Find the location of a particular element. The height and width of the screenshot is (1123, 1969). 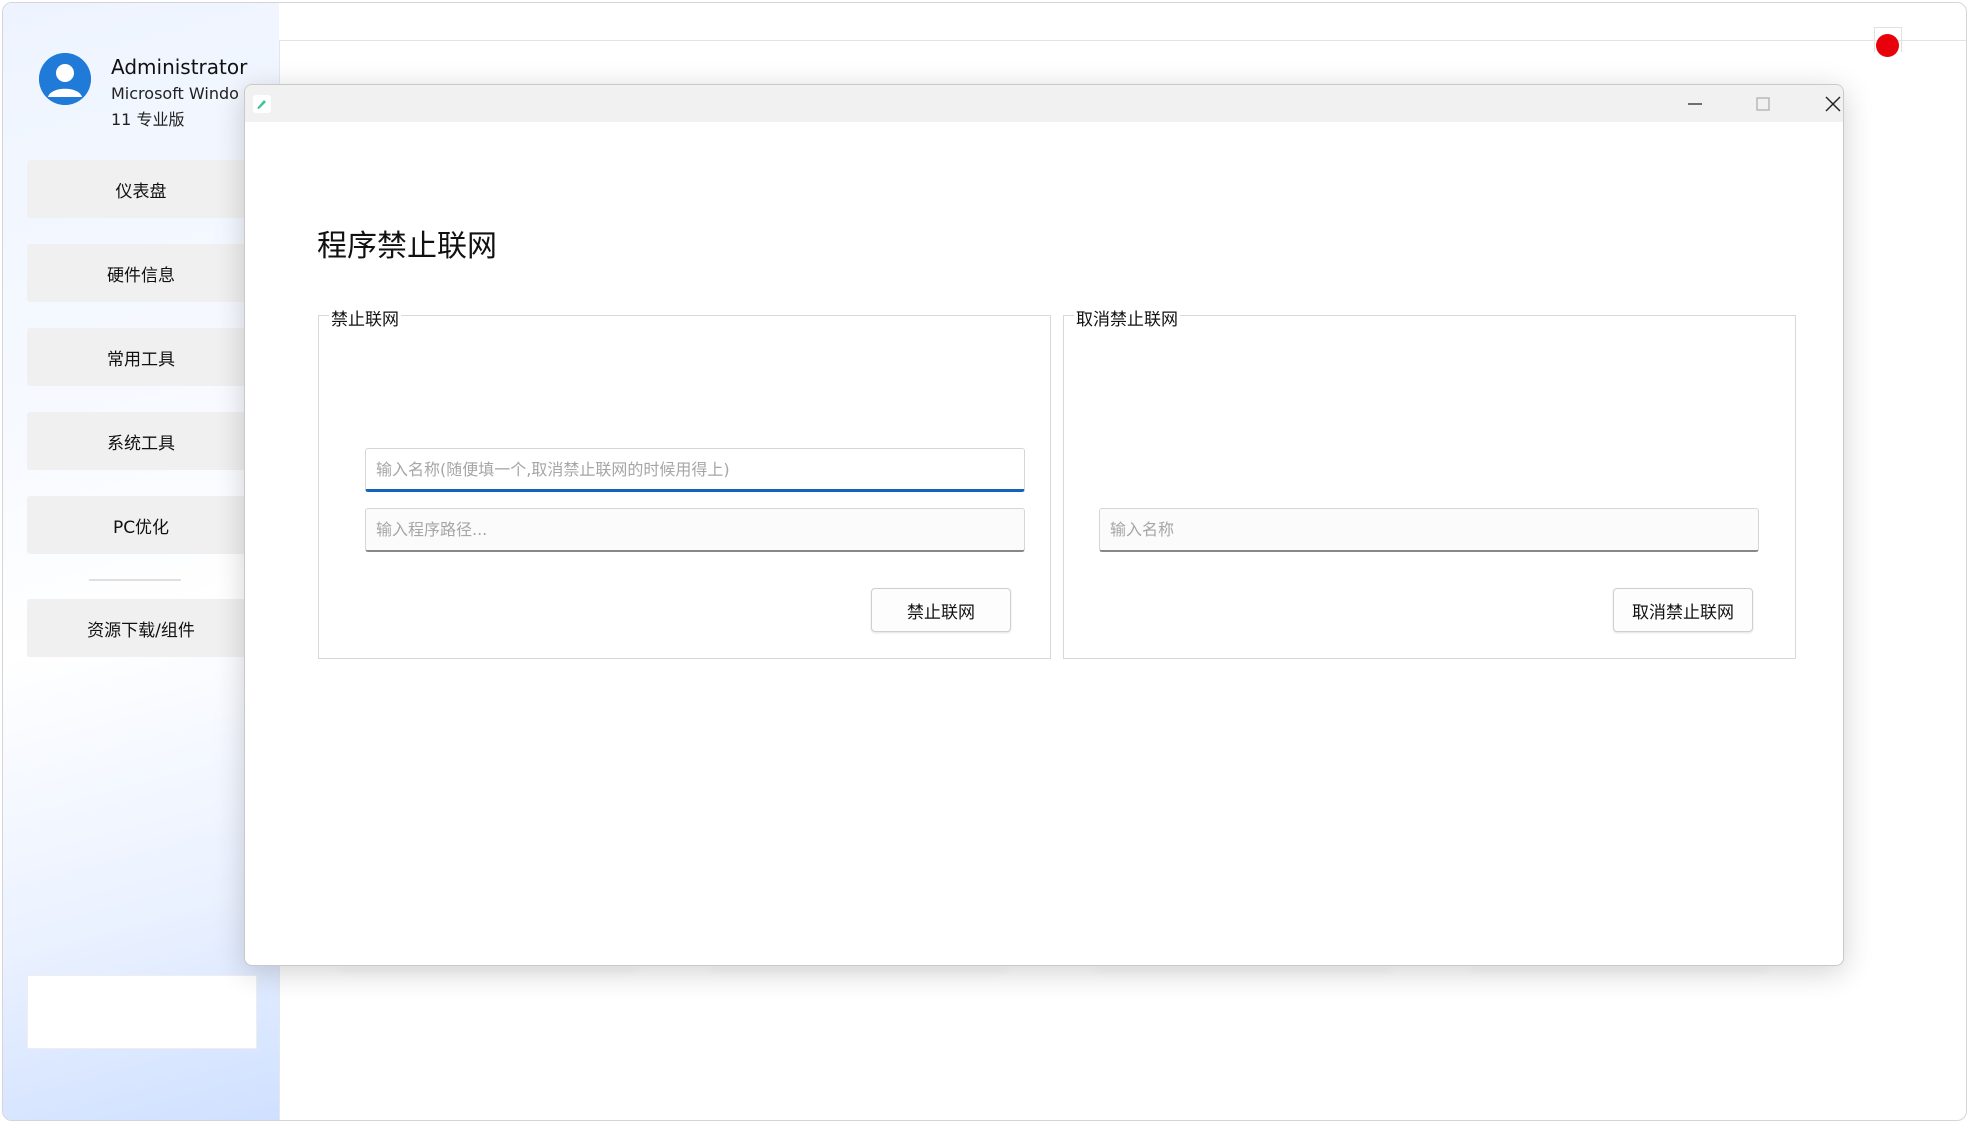

block-group: 禁止联网 禁止联网 is located at coordinates (684, 482).